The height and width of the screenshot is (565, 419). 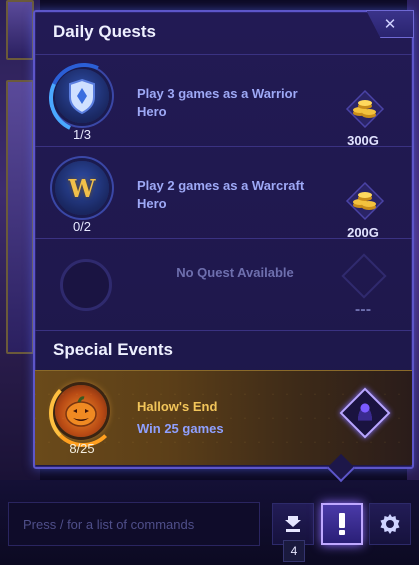 I want to click on special-events-title: Special Events, so click(x=113, y=349).